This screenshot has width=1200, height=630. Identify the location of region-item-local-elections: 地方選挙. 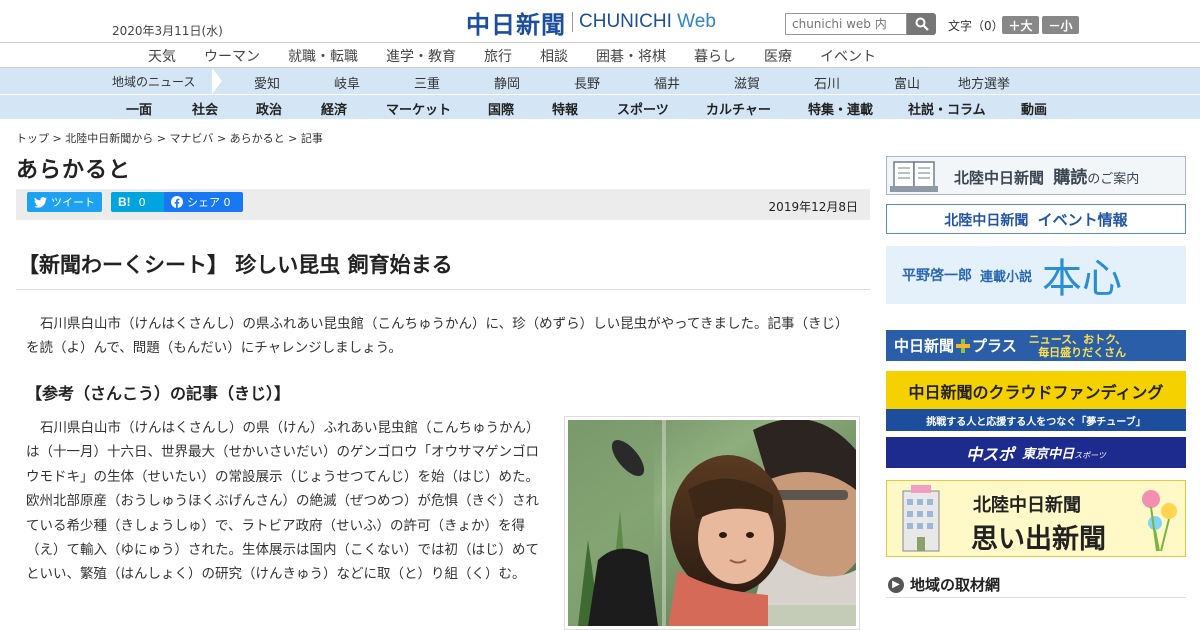
(984, 82).